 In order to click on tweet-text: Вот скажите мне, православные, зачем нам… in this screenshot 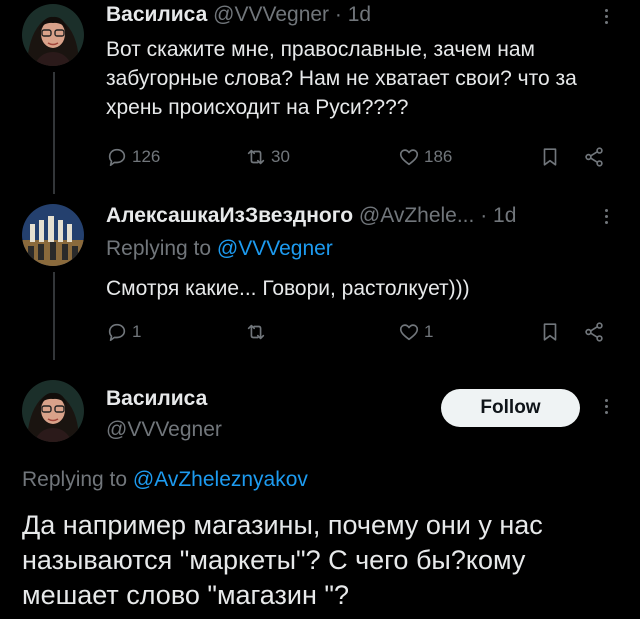, I will do `click(341, 78)`.